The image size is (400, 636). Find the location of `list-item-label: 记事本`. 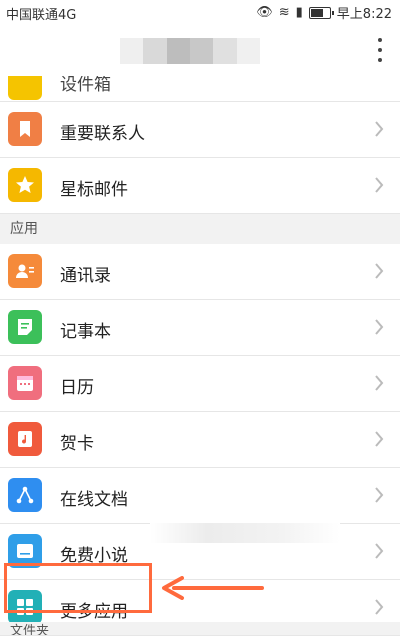

list-item-label: 记事本 is located at coordinates (85, 332).